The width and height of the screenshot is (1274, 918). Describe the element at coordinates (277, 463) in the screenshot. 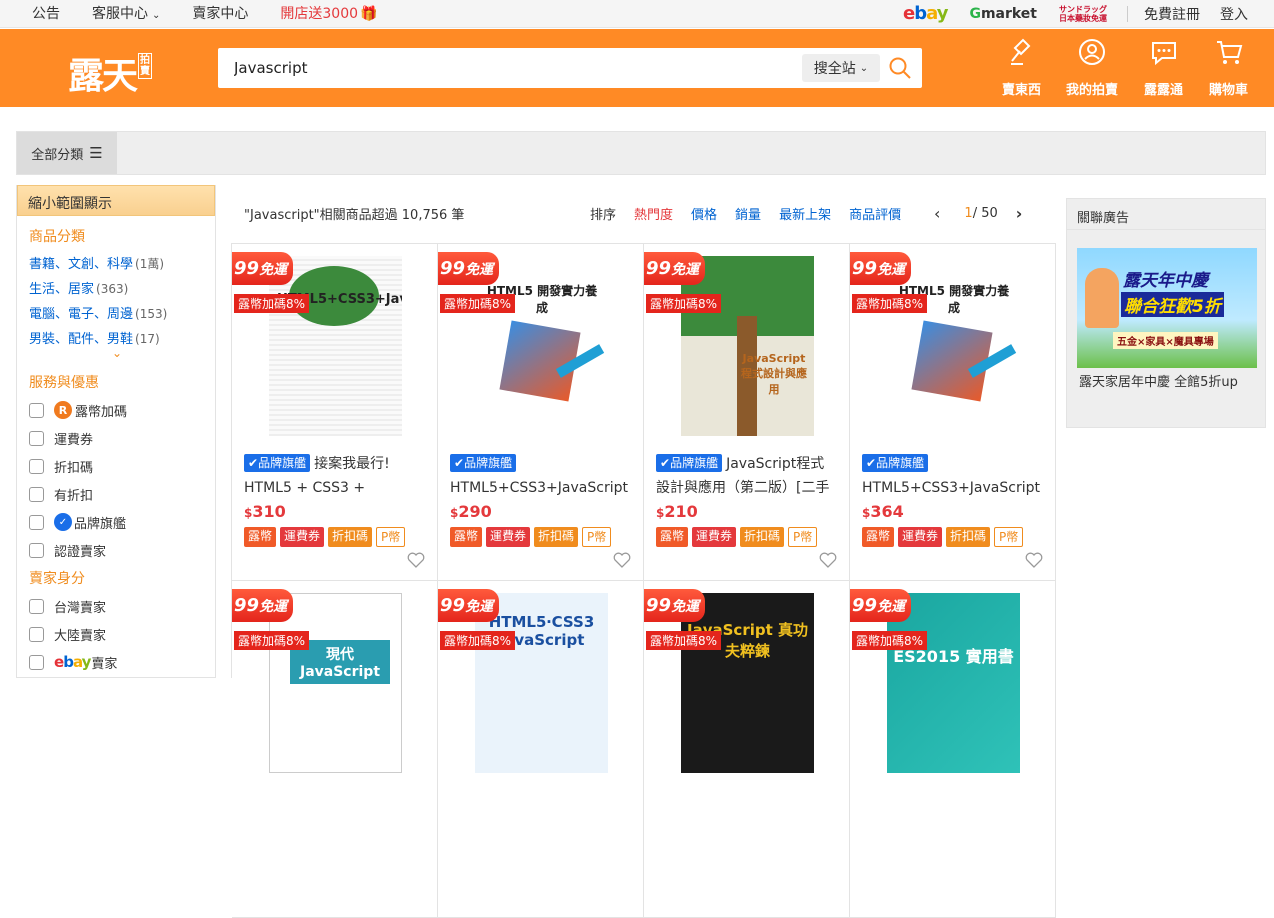

I see `brand-flagship-badge: ✔品牌旗艦` at that location.